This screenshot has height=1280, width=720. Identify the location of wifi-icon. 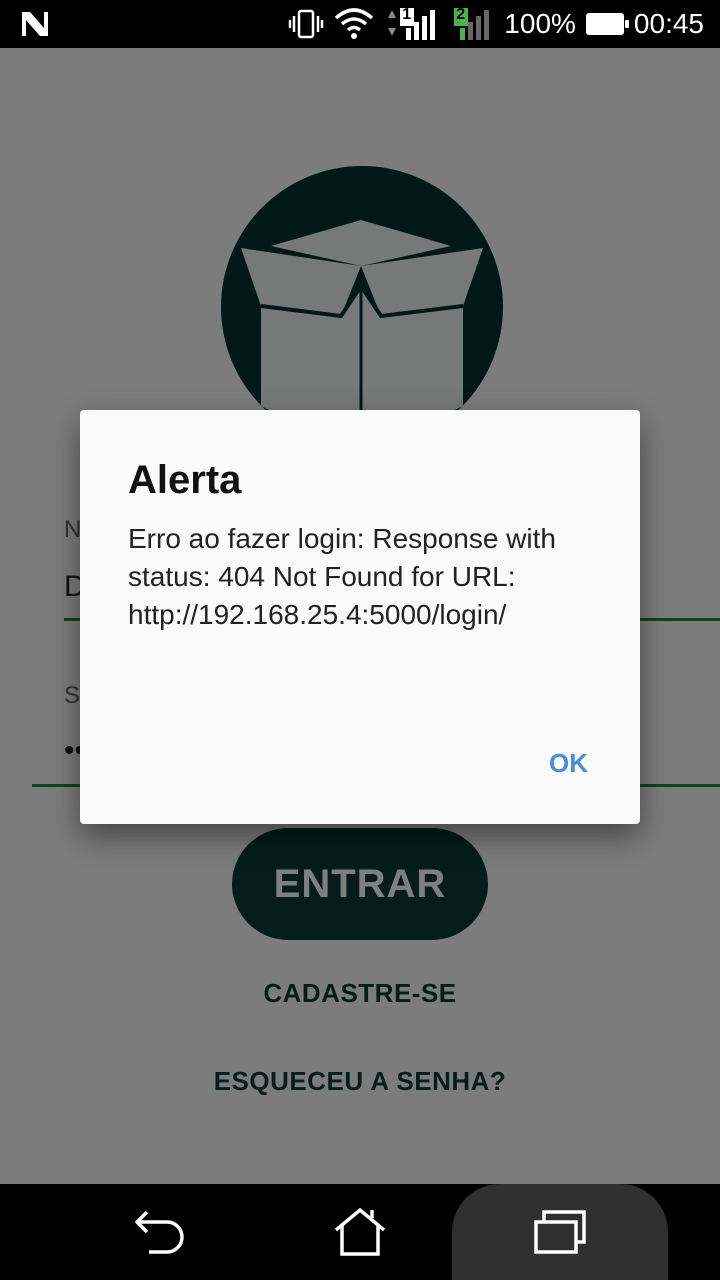
(354, 24).